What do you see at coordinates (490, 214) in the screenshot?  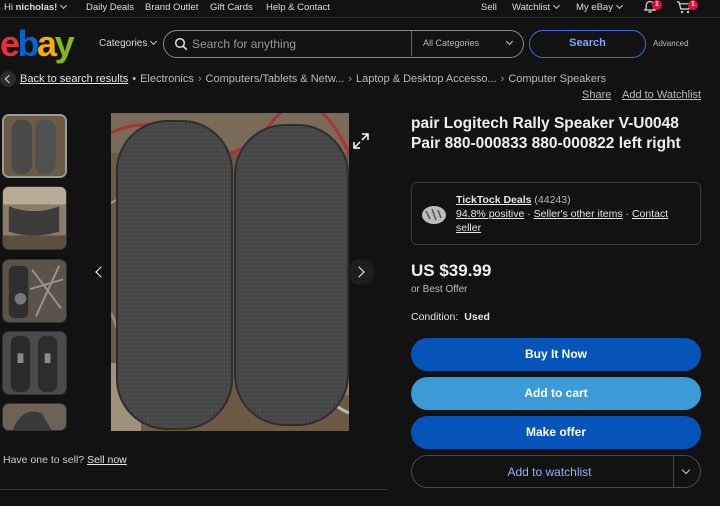 I see `seller-positive-link: 94.8% positive` at bounding box center [490, 214].